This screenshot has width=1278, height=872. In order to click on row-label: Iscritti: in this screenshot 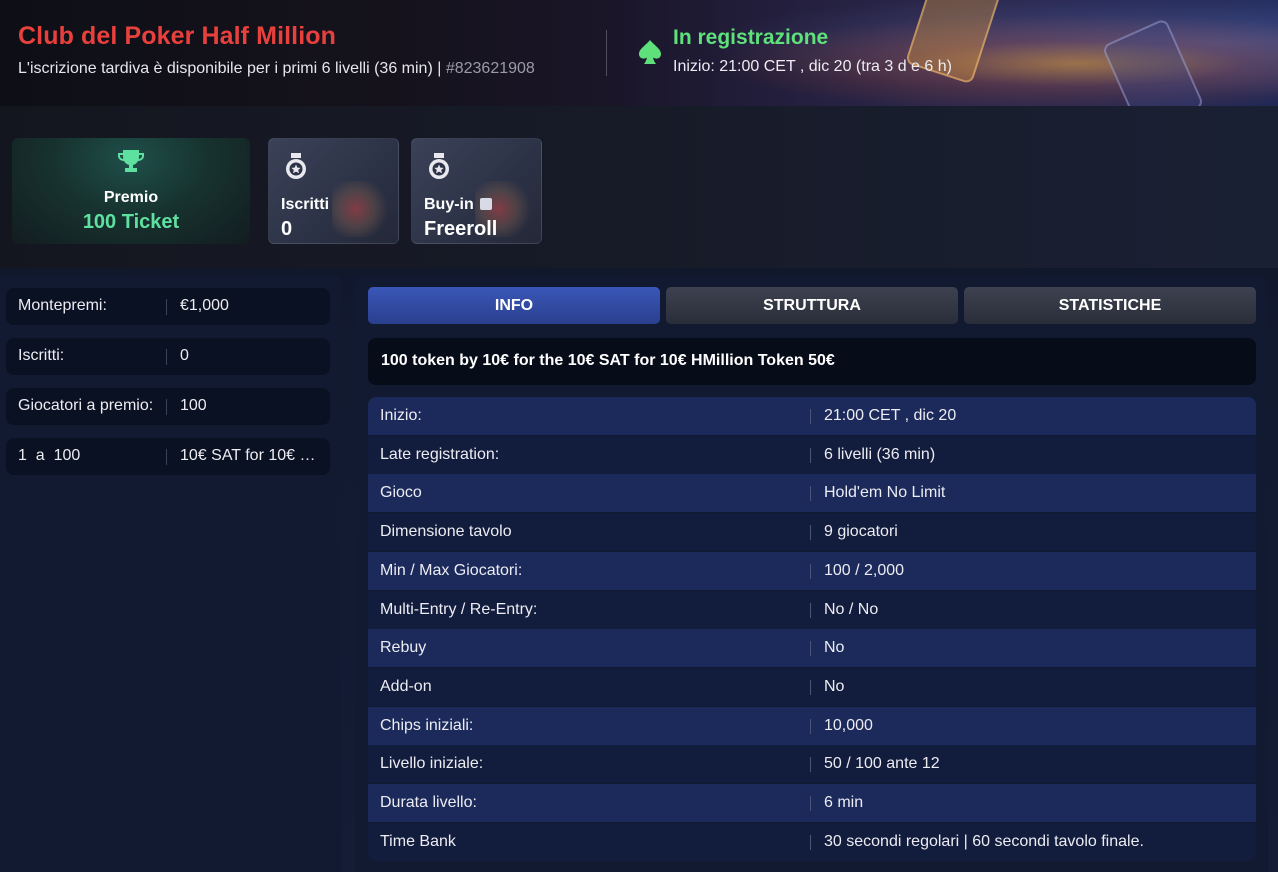, I will do `click(41, 355)`.